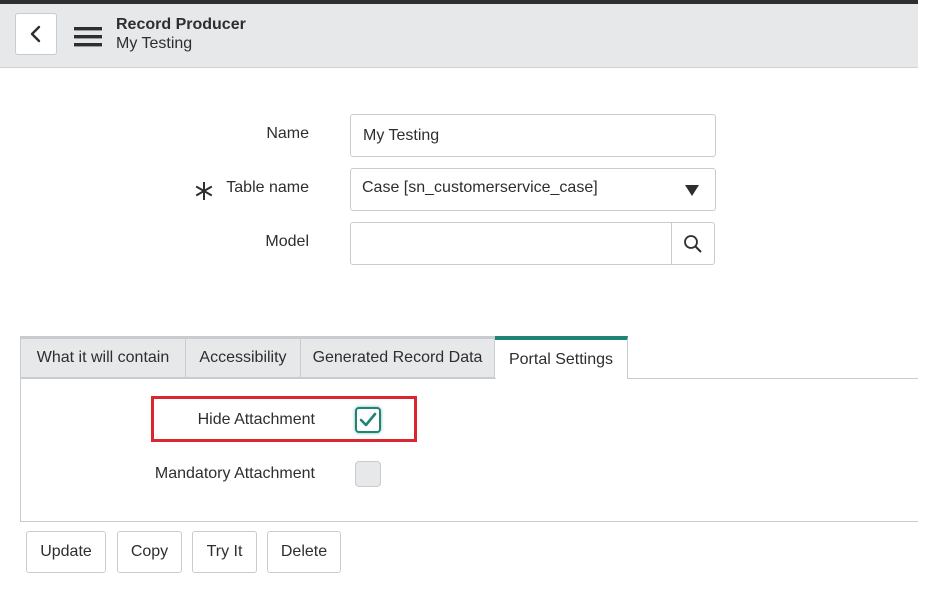 The height and width of the screenshot is (589, 932). I want to click on tab-generated-record-data: Generated Record Data, so click(398, 358).